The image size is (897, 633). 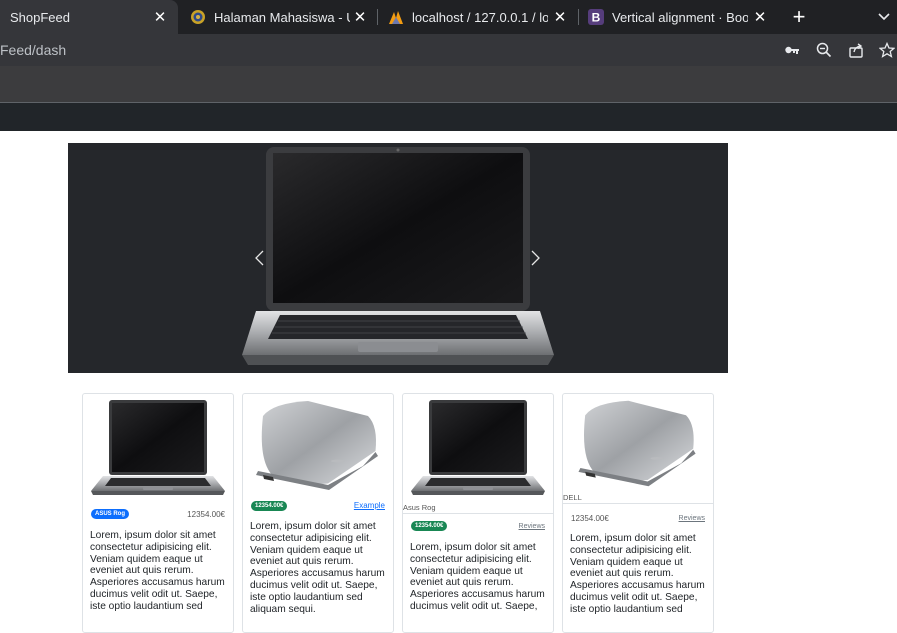 I want to click on bookmark-star-icon, so click(x=887, y=50).